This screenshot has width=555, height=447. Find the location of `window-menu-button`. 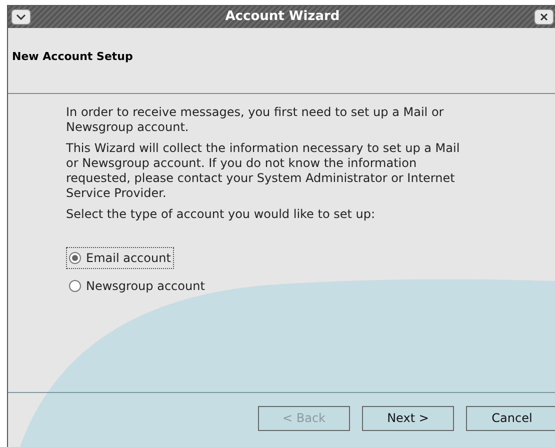

window-menu-button is located at coordinates (21, 17).